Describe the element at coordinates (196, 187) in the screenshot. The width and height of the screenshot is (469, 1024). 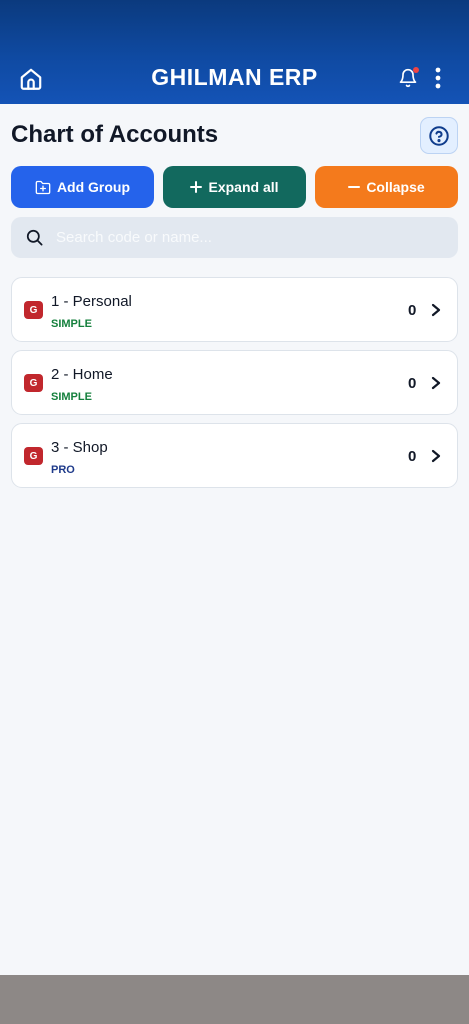
I see `plus-icon` at that location.